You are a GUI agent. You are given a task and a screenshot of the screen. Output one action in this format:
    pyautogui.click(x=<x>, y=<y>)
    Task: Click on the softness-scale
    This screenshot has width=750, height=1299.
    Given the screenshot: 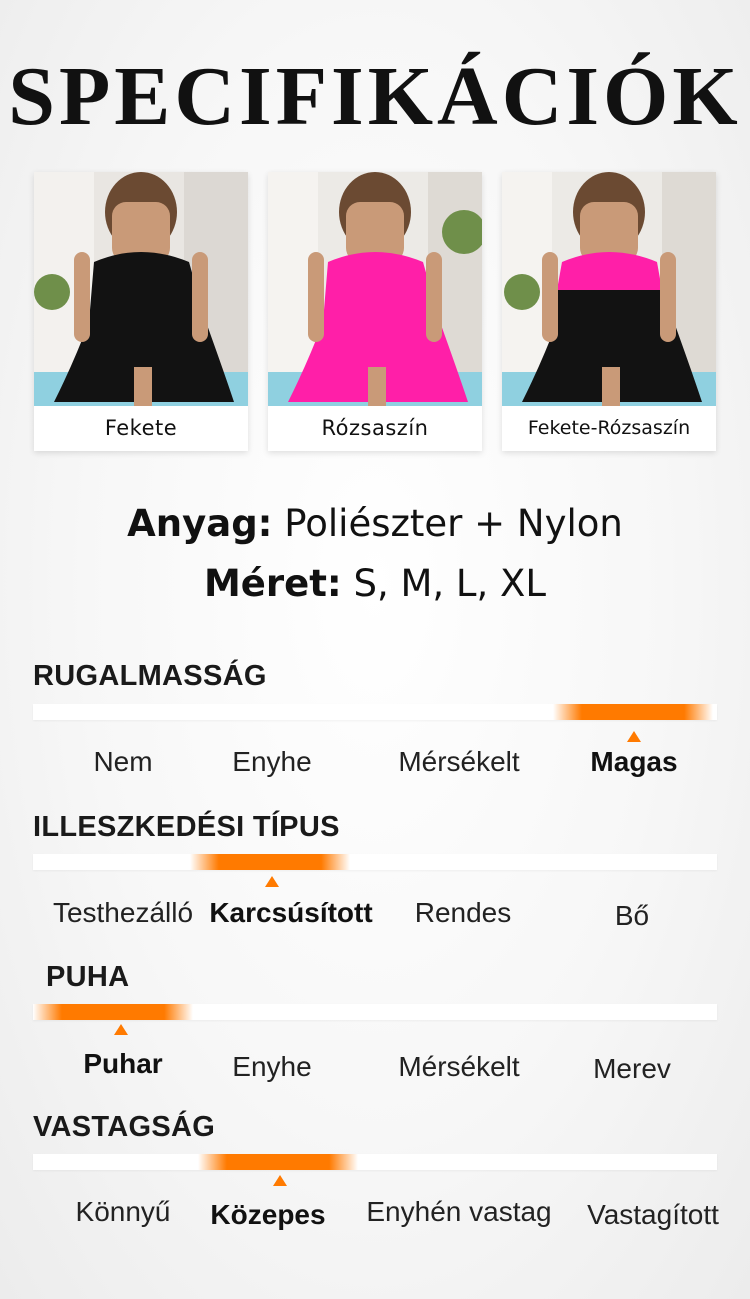 What is the action you would take?
    pyautogui.click(x=375, y=1012)
    